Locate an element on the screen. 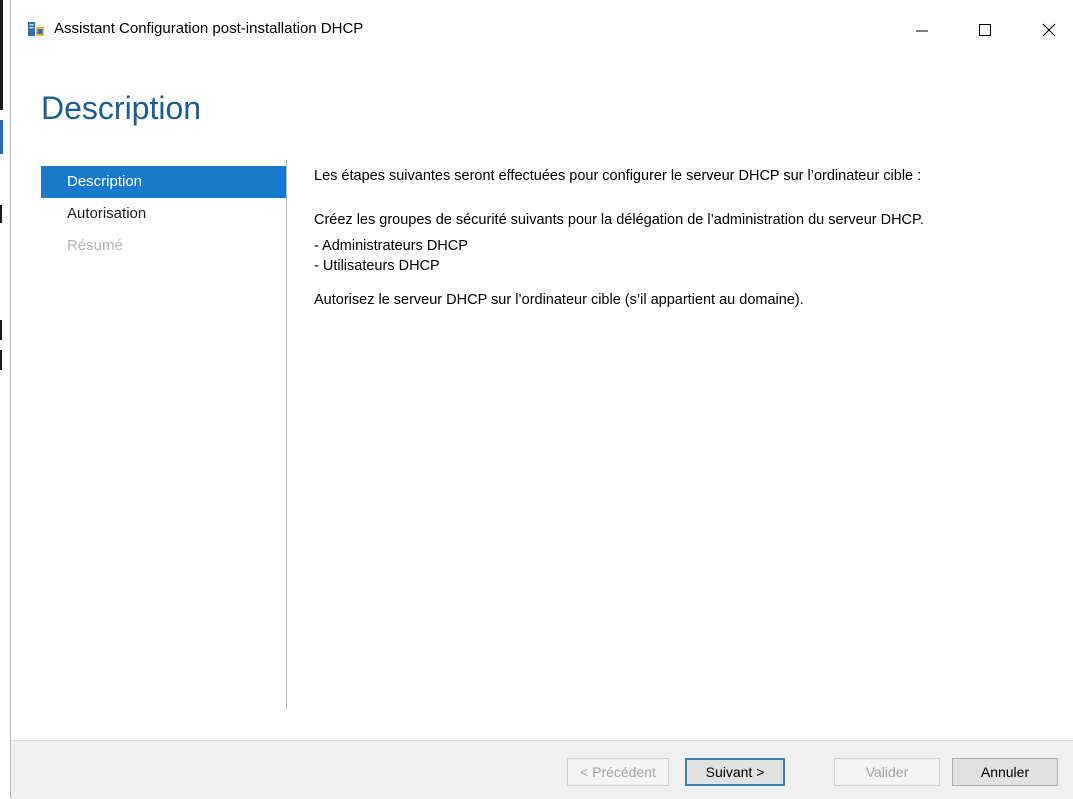 This screenshot has height=799, width=1073. list-item: - Utilisateurs DHCP is located at coordinates (377, 266).